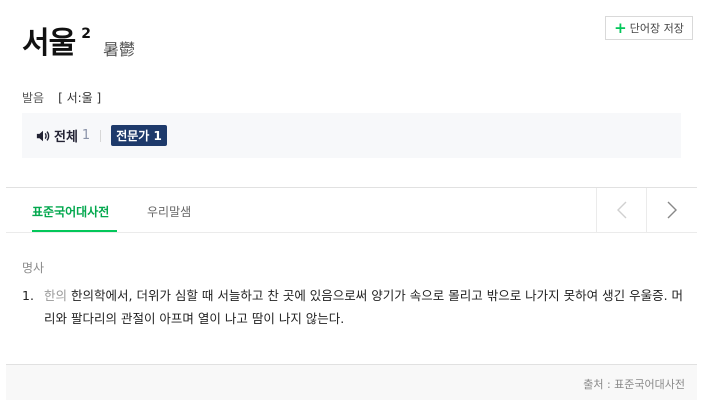 The width and height of the screenshot is (710, 406). I want to click on tabs-divider-top, so click(351, 187).